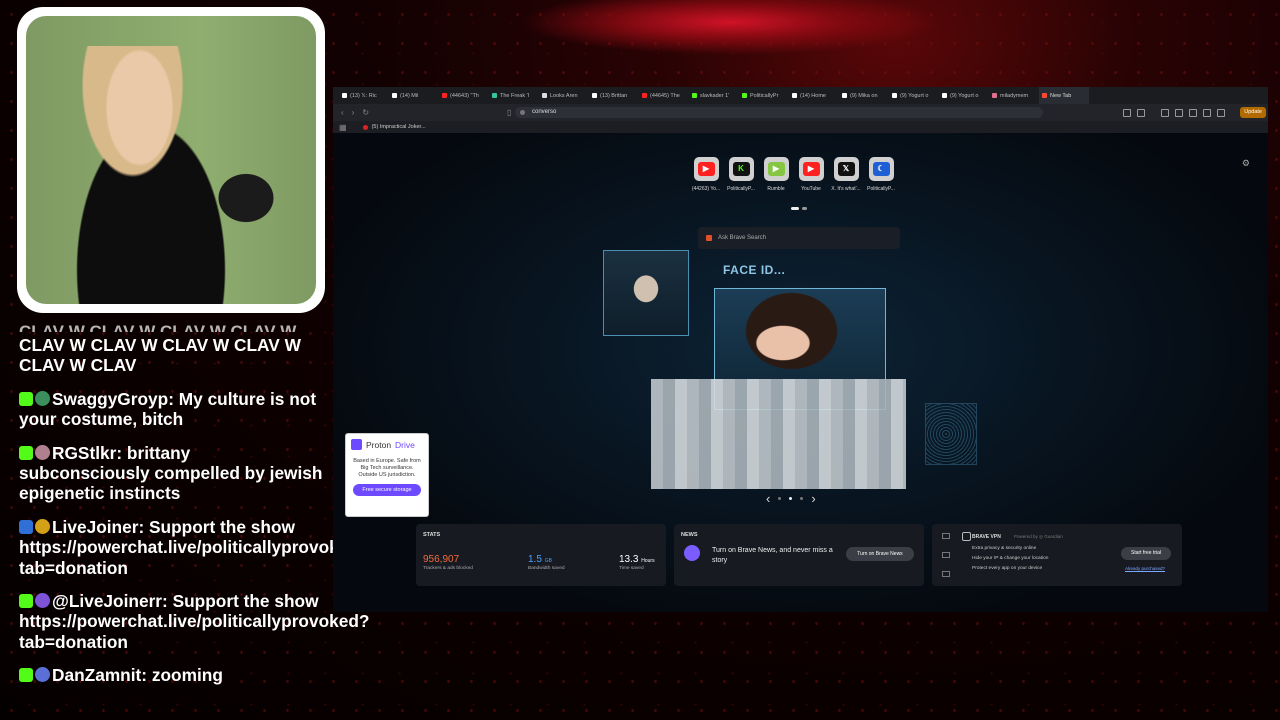 The image size is (1280, 720). What do you see at coordinates (986, 537) in the screenshot?
I see `vpn-title: BRAVE VPN` at bounding box center [986, 537].